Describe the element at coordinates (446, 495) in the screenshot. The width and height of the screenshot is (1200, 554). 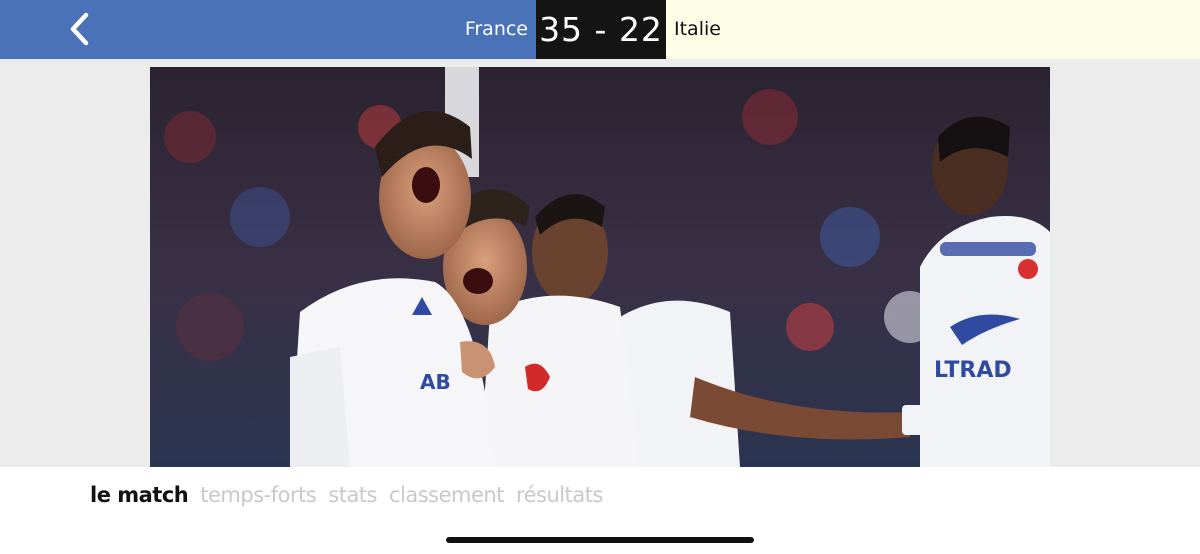
I see `tab-classement: classement` at that location.